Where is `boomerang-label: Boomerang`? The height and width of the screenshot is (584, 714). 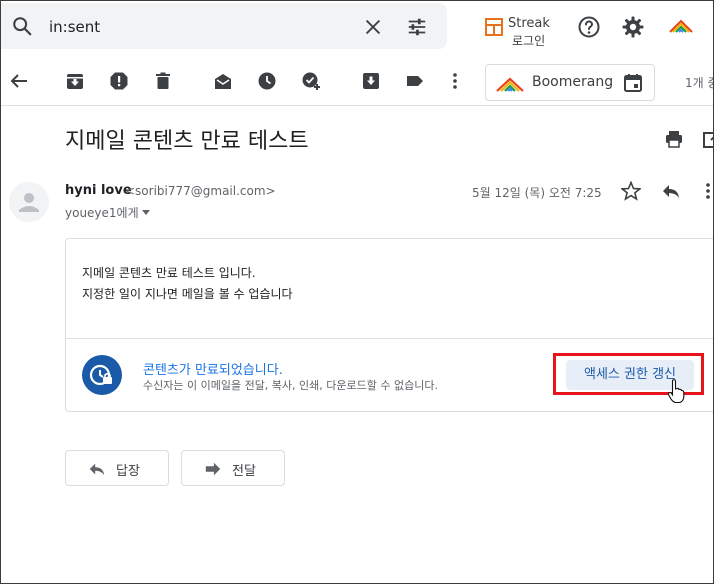
boomerang-label: Boomerang is located at coordinates (573, 82).